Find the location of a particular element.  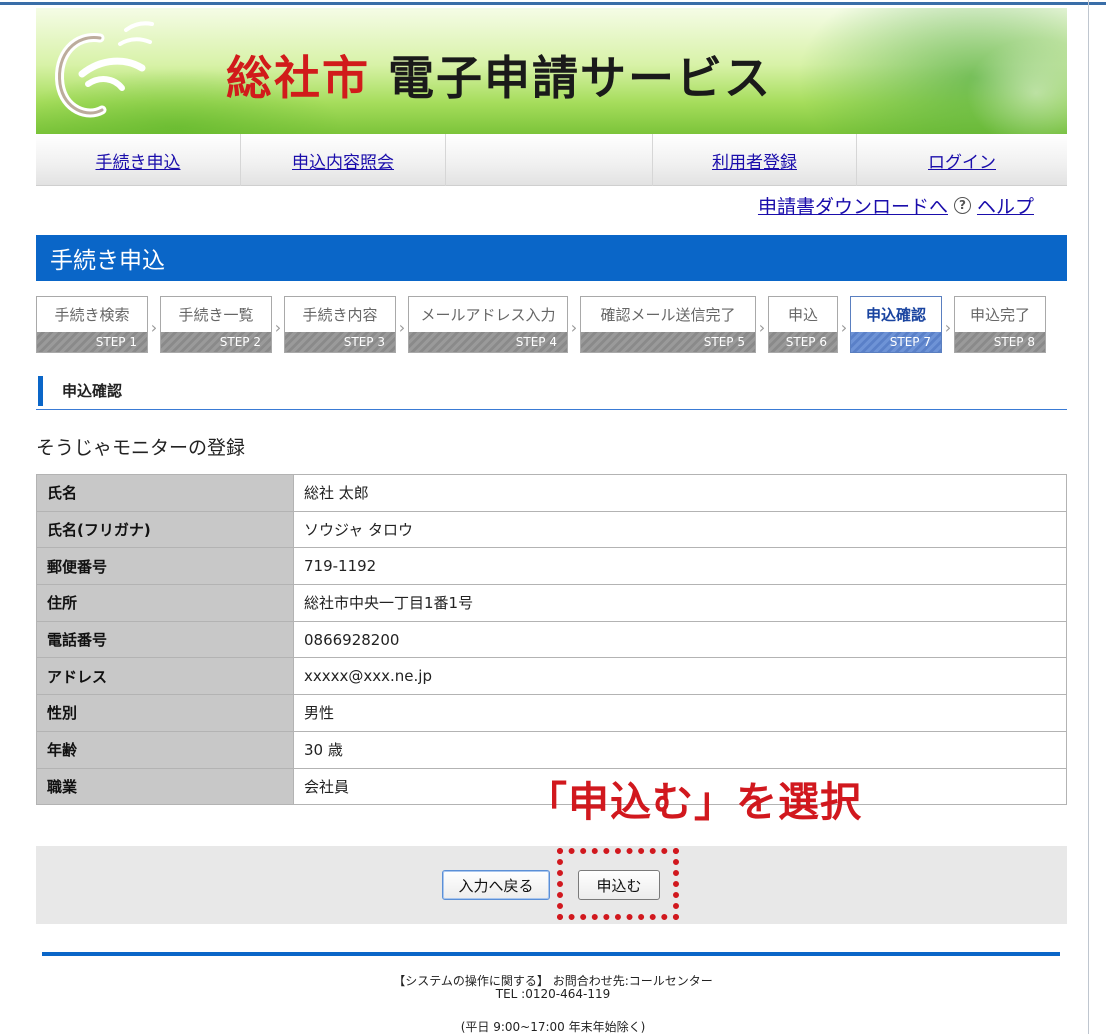

row-value: 30 歳 is located at coordinates (680, 749).